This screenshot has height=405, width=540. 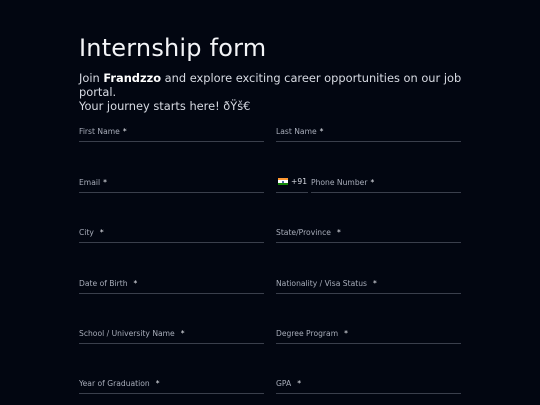 I want to click on phone-code-value: +91, so click(x=299, y=181).